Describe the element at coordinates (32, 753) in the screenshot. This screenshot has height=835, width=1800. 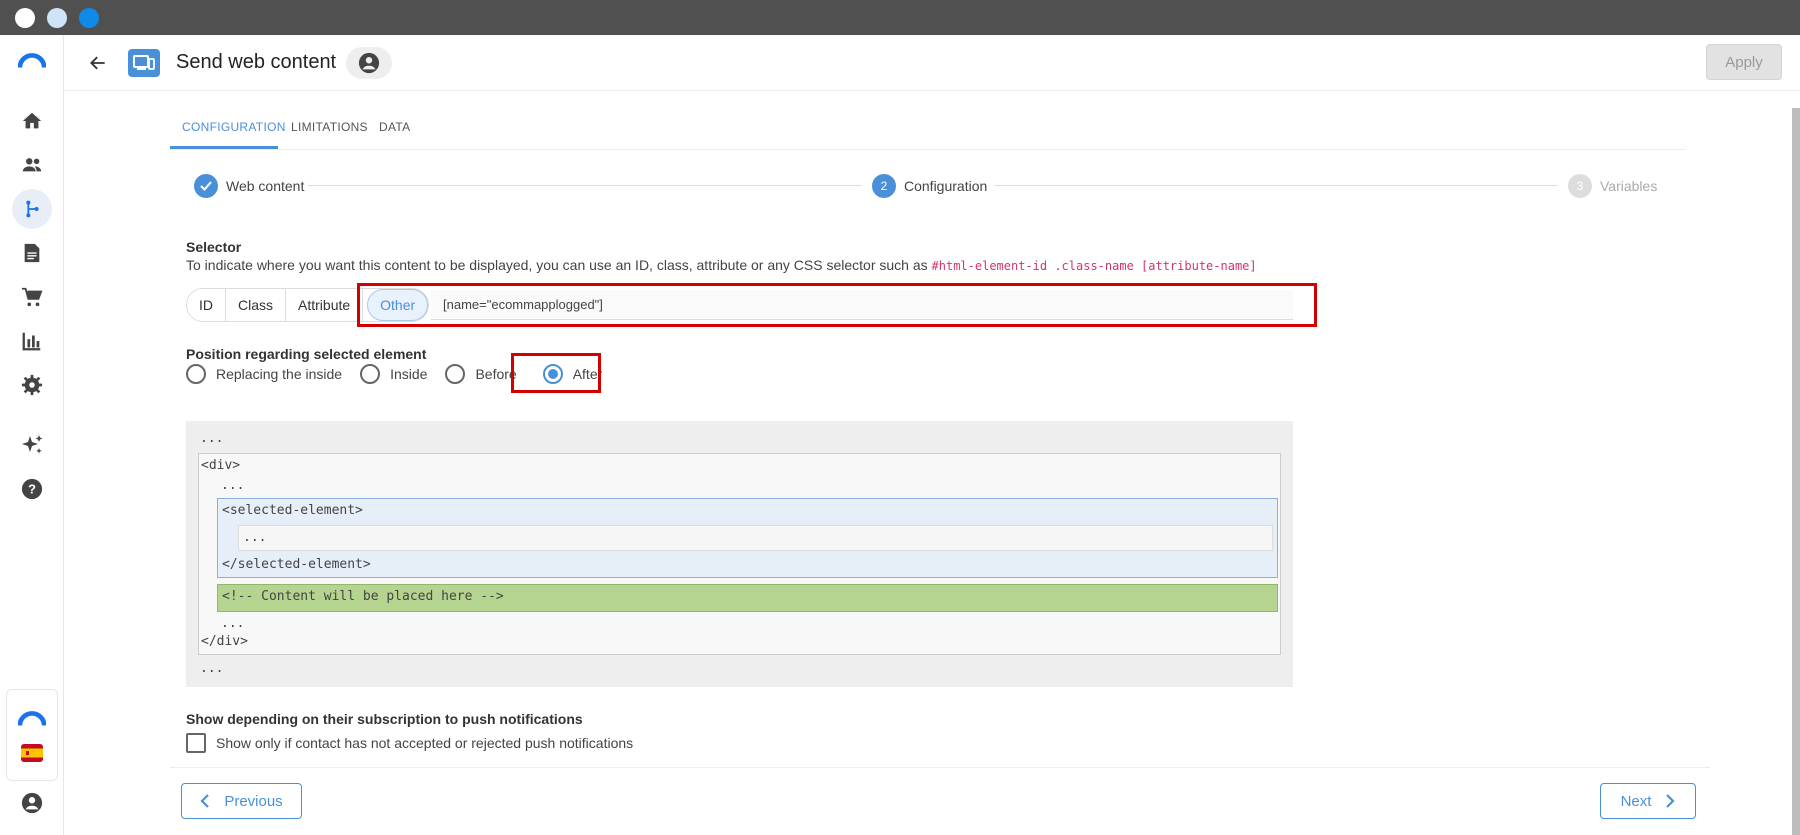
I see `spain-flag-icon` at that location.